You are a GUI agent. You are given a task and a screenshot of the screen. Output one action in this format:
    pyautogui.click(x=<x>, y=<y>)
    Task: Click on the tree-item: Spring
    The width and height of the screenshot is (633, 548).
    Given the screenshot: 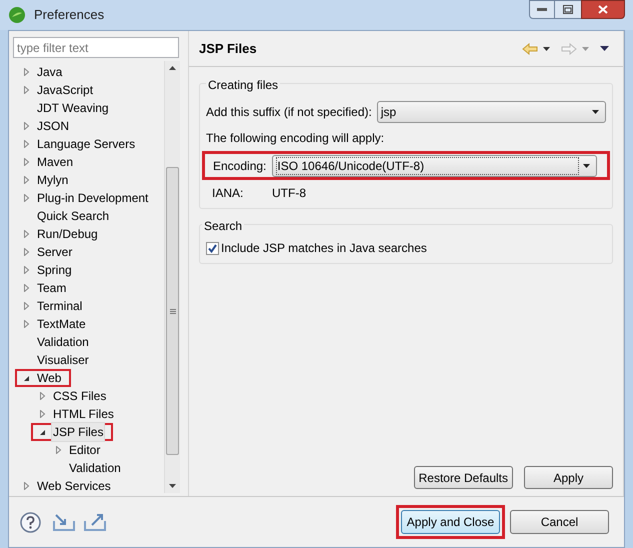 What is the action you would take?
    pyautogui.click(x=54, y=270)
    